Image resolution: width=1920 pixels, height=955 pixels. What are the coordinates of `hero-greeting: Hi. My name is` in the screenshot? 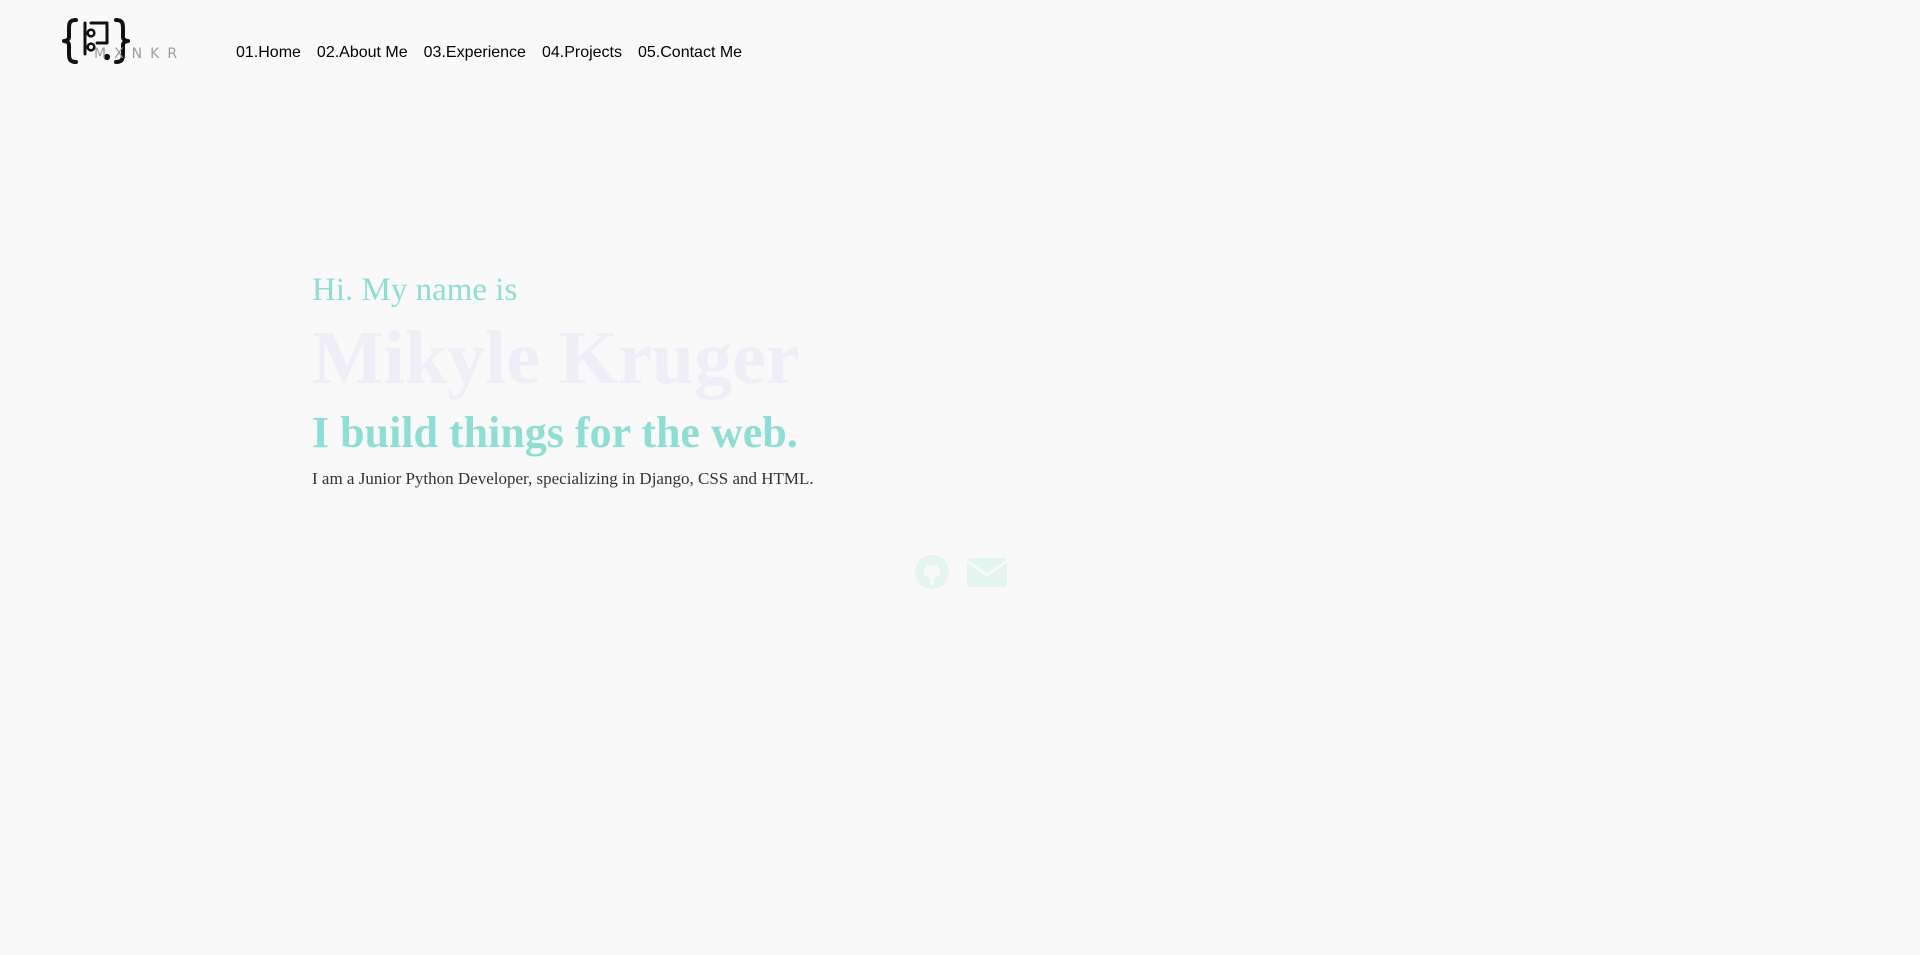 It's located at (415, 290).